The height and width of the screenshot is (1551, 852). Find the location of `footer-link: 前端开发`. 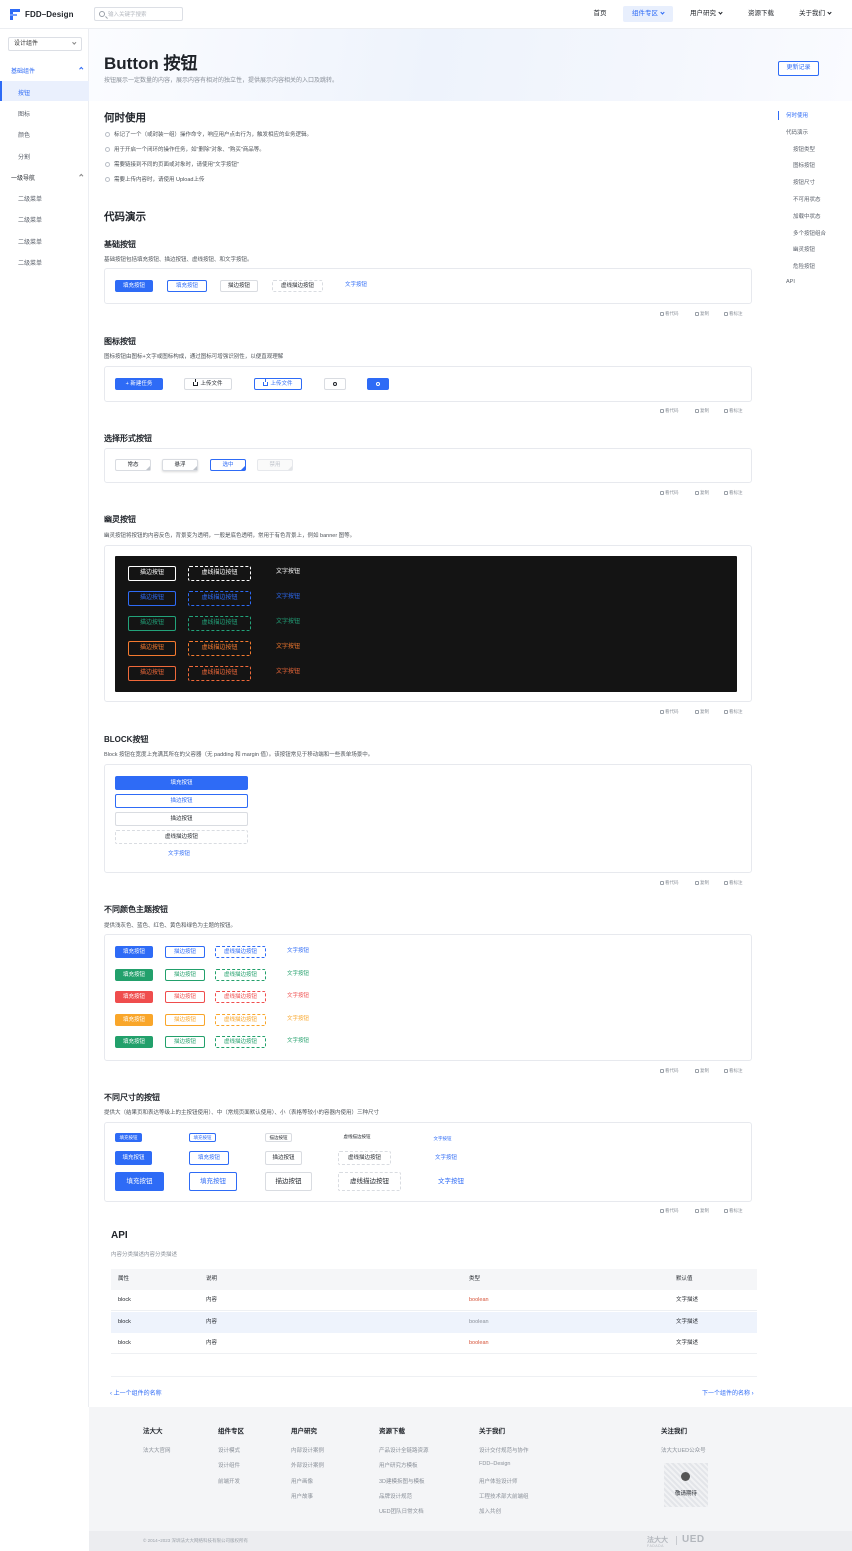

footer-link: 前端开发 is located at coordinates (229, 1481).